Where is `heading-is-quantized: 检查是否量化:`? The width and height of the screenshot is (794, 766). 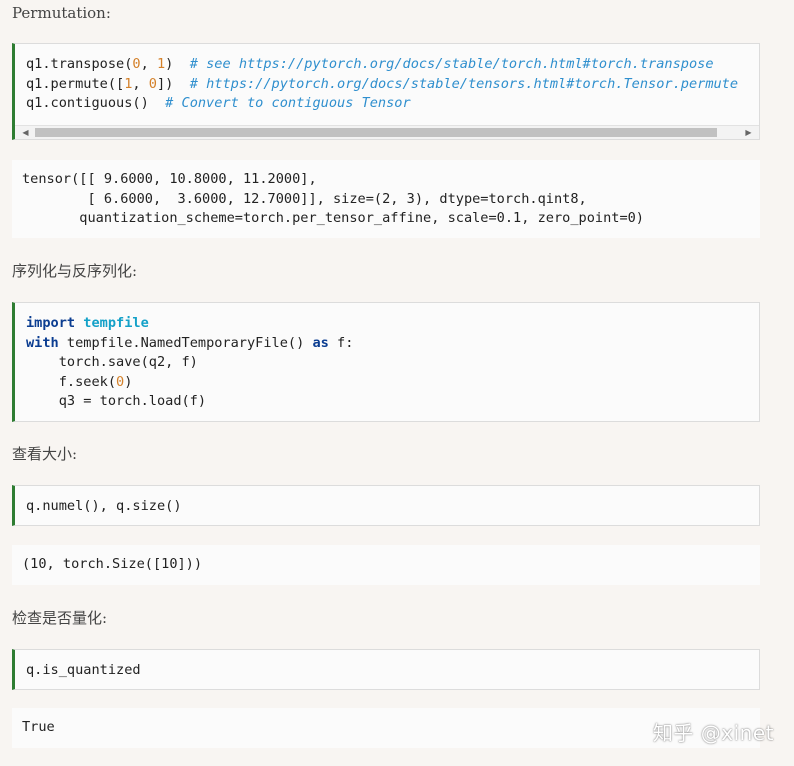
heading-is-quantized: 检查是否量化: is located at coordinates (60, 618).